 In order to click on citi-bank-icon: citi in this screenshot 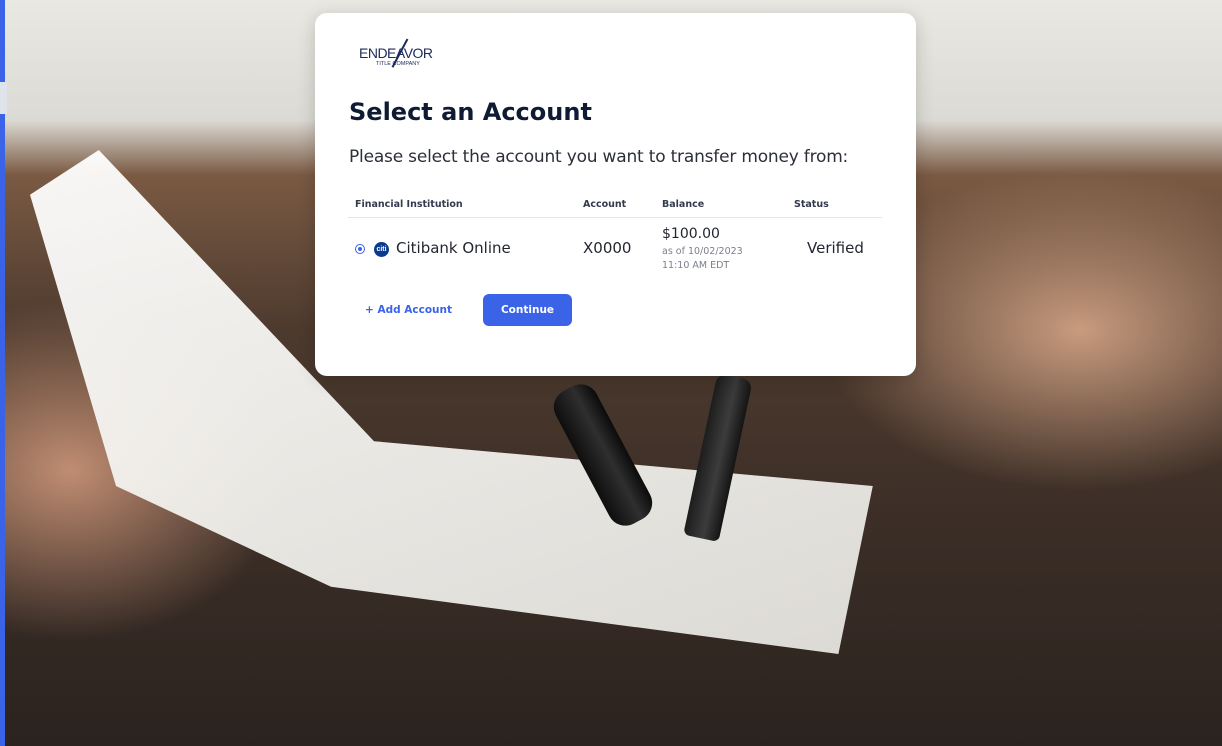, I will do `click(381, 249)`.